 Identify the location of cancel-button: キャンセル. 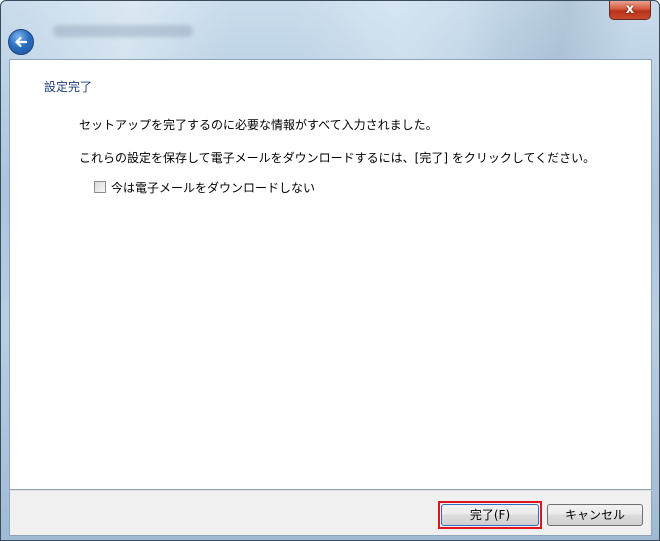
(595, 515).